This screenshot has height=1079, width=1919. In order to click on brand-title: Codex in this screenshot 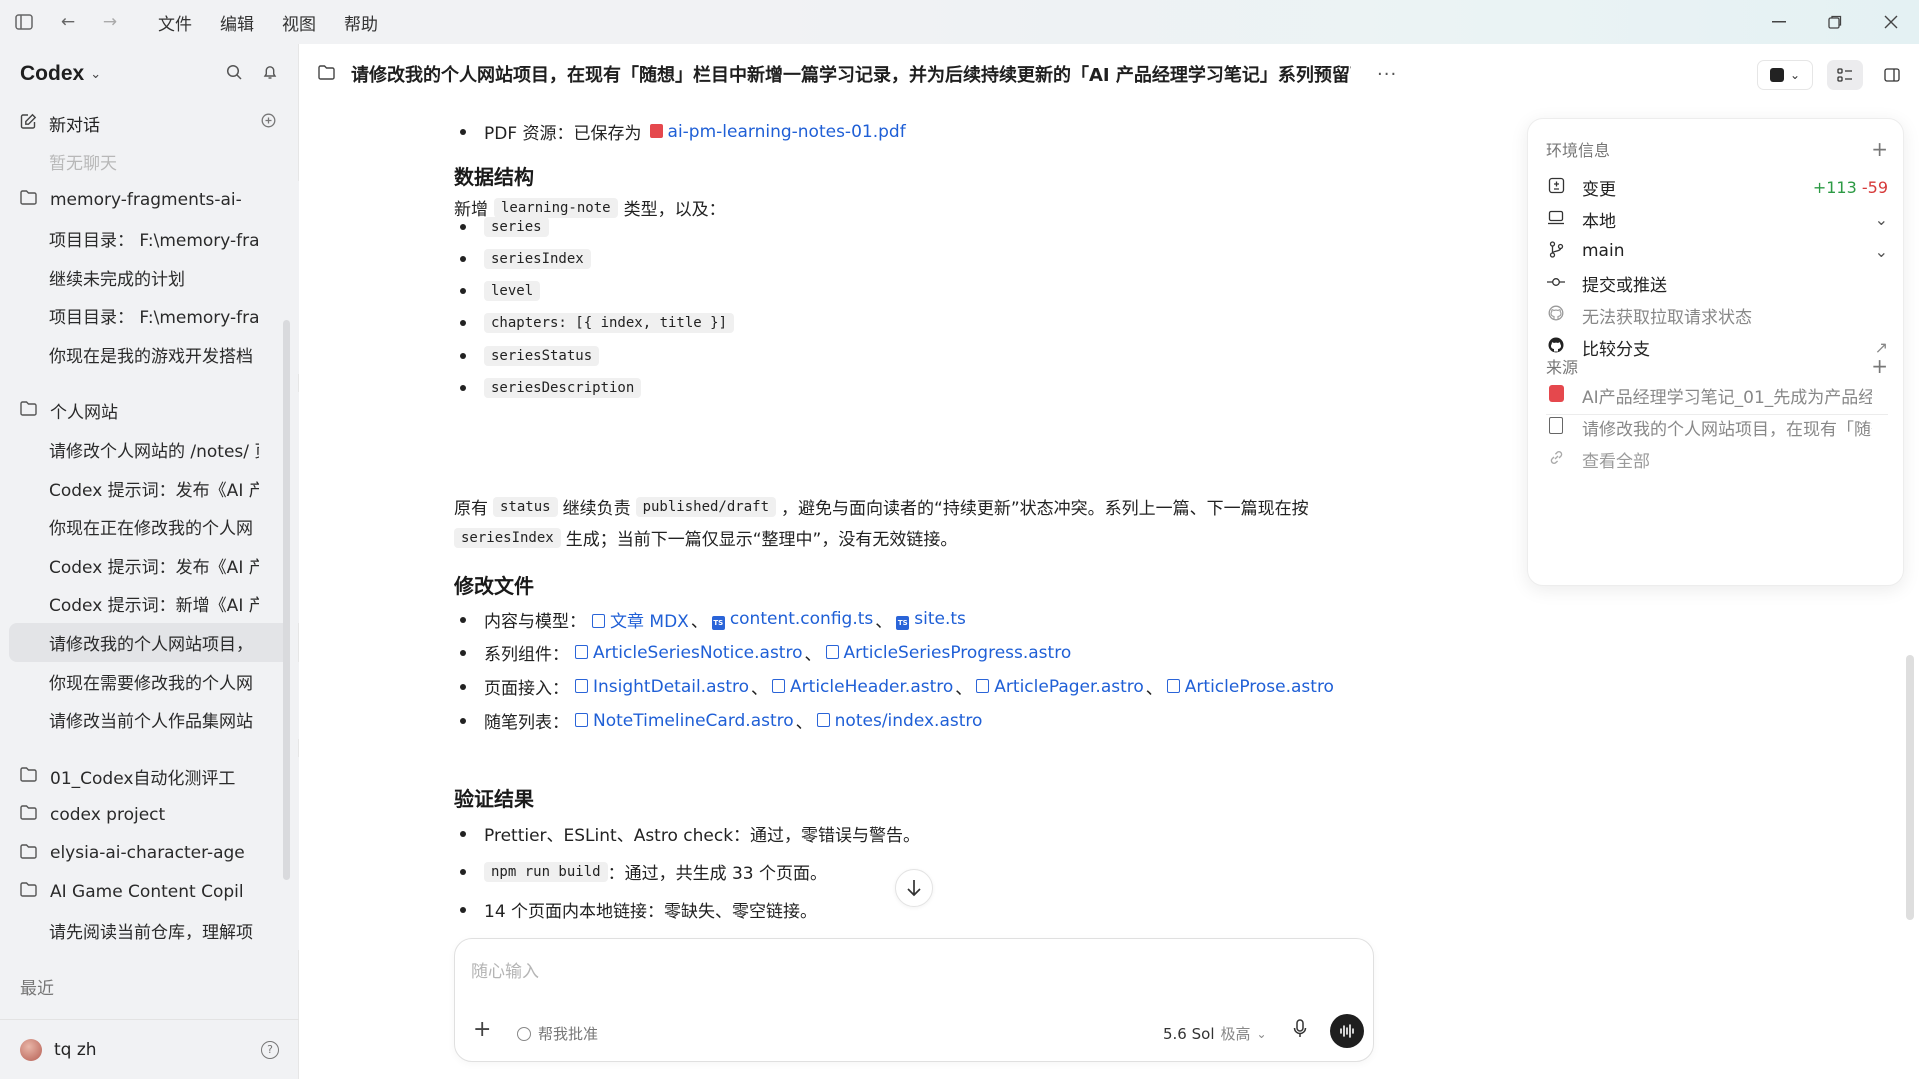, I will do `click(52, 74)`.